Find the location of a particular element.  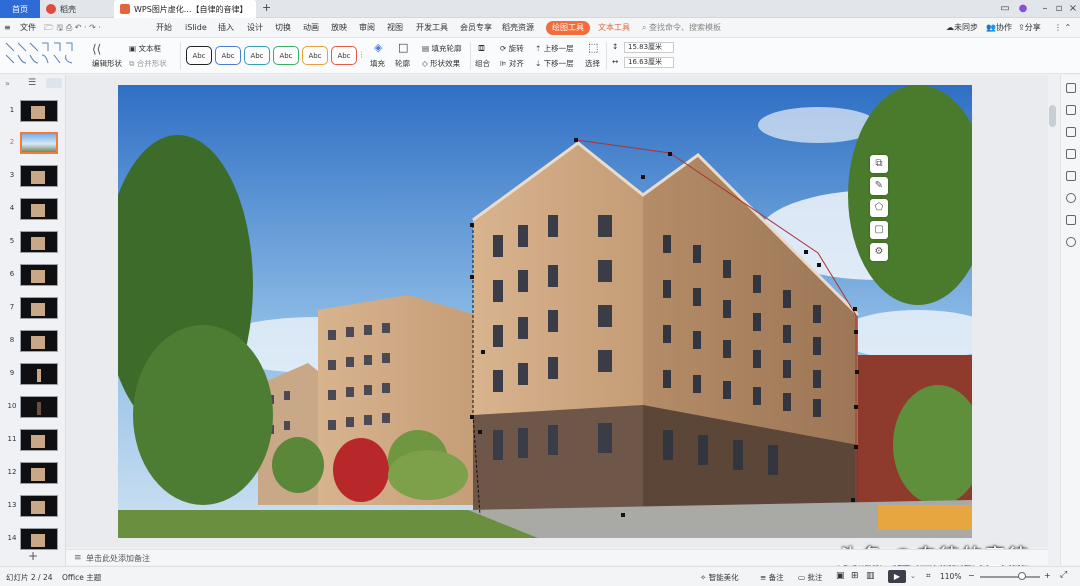

textbox-button: ▣ 文本框 is located at coordinates (145, 48).